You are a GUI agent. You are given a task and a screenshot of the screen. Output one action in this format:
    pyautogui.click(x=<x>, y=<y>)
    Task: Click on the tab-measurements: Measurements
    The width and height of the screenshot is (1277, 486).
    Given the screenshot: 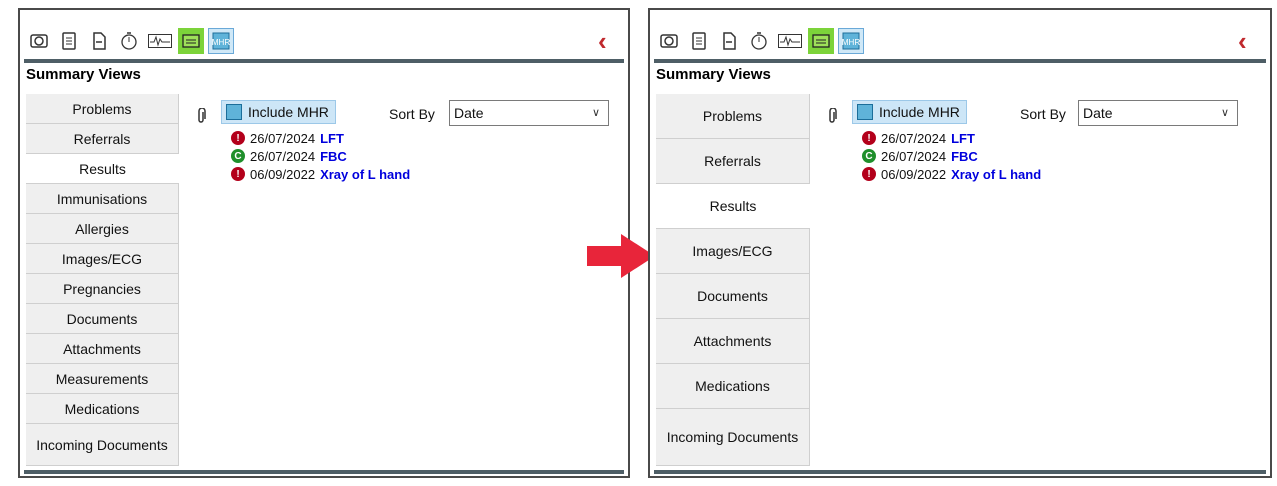 What is the action you would take?
    pyautogui.click(x=102, y=379)
    